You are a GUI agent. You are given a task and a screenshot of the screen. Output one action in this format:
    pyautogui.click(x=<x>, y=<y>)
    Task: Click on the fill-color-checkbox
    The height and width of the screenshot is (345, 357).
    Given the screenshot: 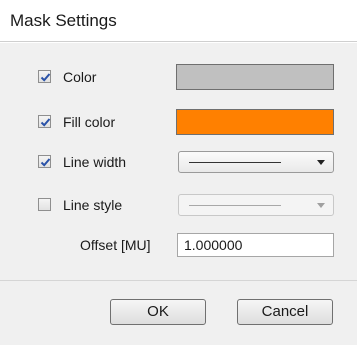 What is the action you would take?
    pyautogui.click(x=44, y=121)
    